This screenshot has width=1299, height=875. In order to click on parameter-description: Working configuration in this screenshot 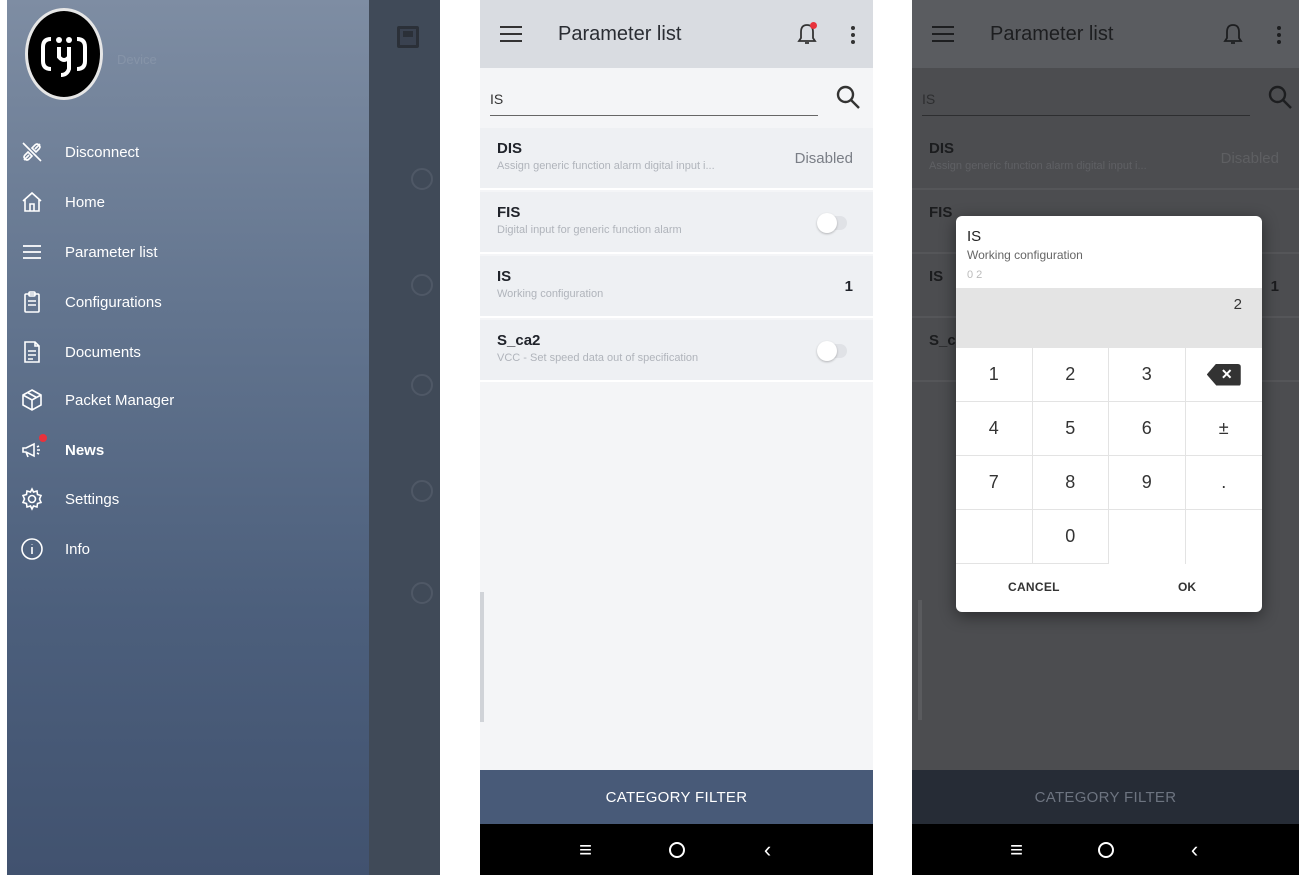, I will do `click(550, 294)`.